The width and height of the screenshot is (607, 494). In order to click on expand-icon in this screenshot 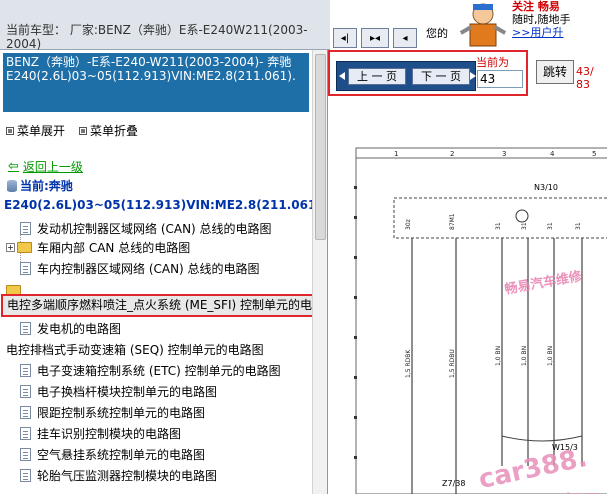, I will do `click(10, 130)`.